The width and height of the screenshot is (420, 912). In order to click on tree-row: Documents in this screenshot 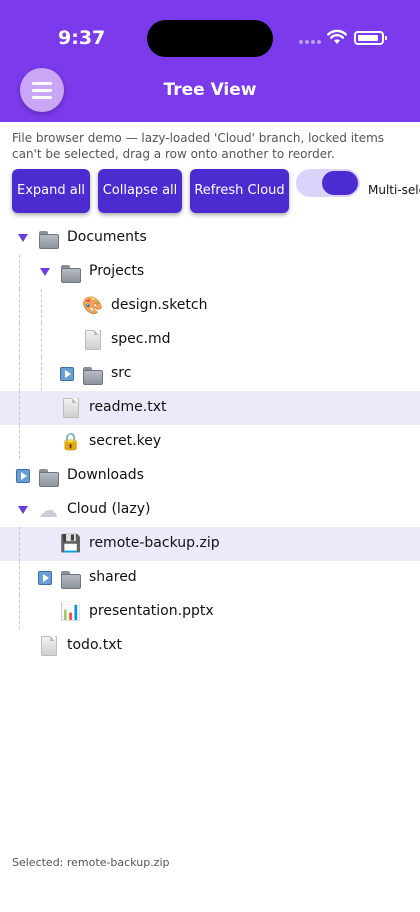, I will do `click(210, 238)`.